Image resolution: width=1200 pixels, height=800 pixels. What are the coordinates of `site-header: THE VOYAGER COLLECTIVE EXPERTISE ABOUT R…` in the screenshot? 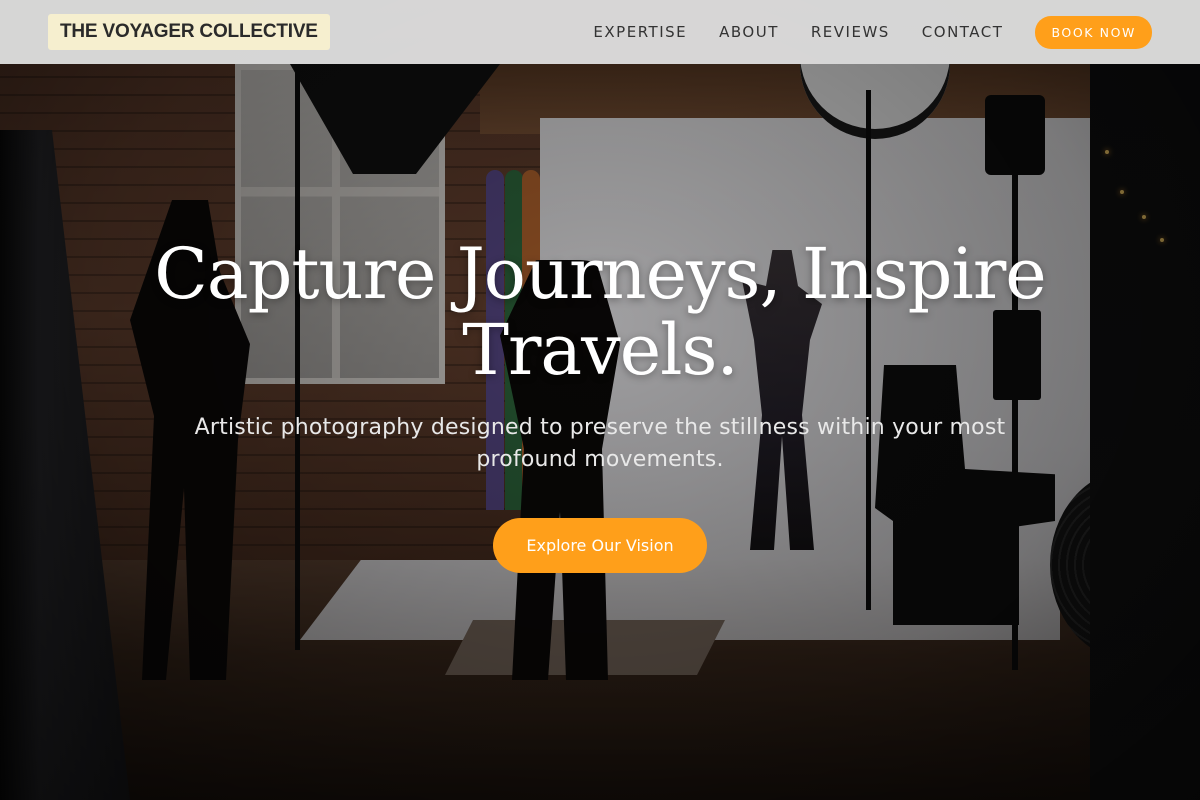 It's located at (600, 32).